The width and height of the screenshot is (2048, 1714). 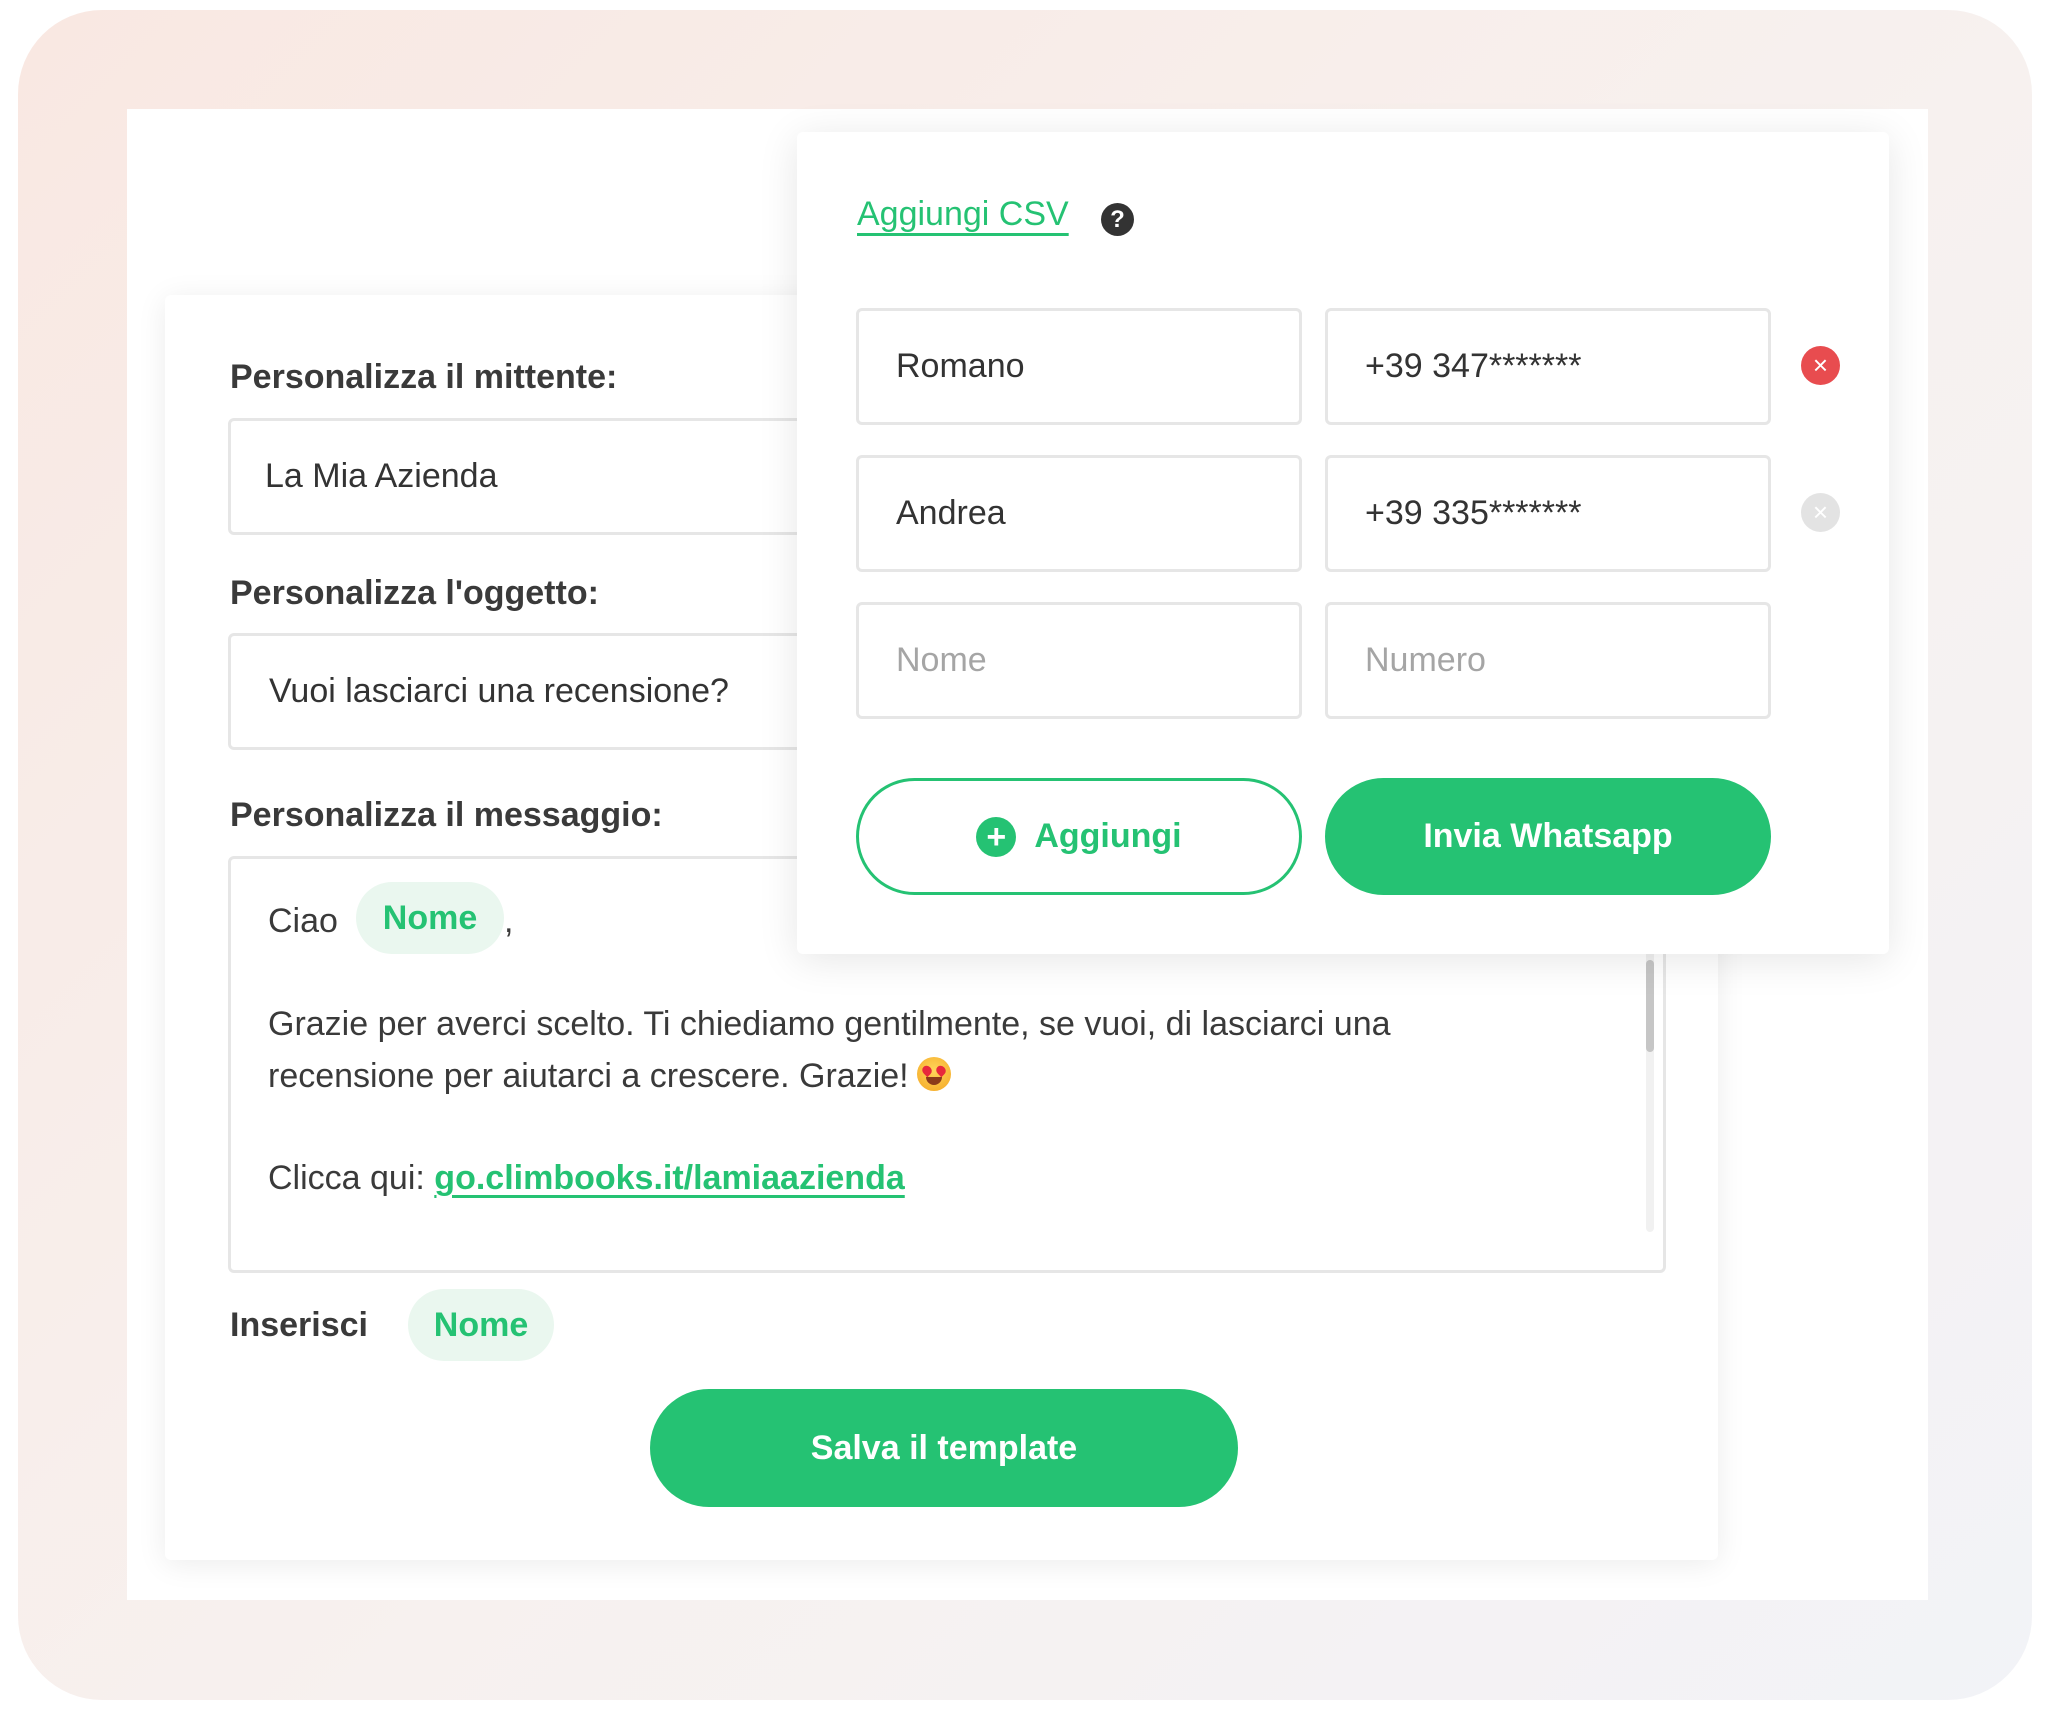 What do you see at coordinates (1548, 660) in the screenshot?
I see `new-recipient-number-input: Numero` at bounding box center [1548, 660].